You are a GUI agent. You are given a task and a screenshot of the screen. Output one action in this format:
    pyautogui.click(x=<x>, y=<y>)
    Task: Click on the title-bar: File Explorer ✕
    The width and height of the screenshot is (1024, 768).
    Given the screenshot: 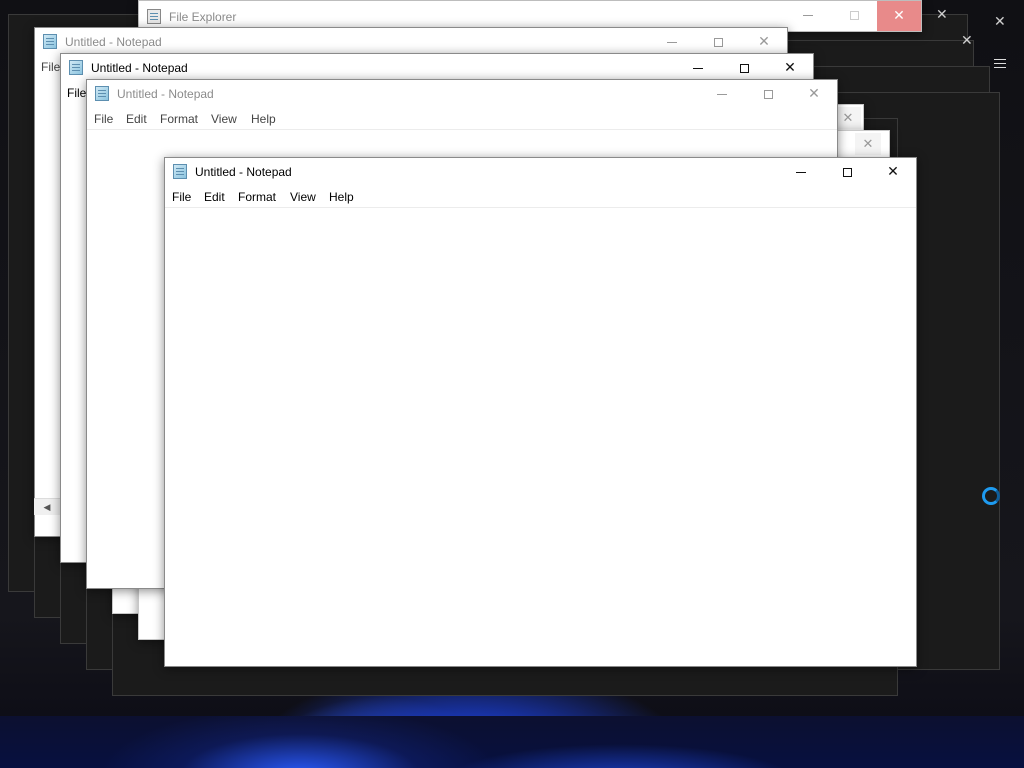 What is the action you would take?
    pyautogui.click(x=530, y=16)
    